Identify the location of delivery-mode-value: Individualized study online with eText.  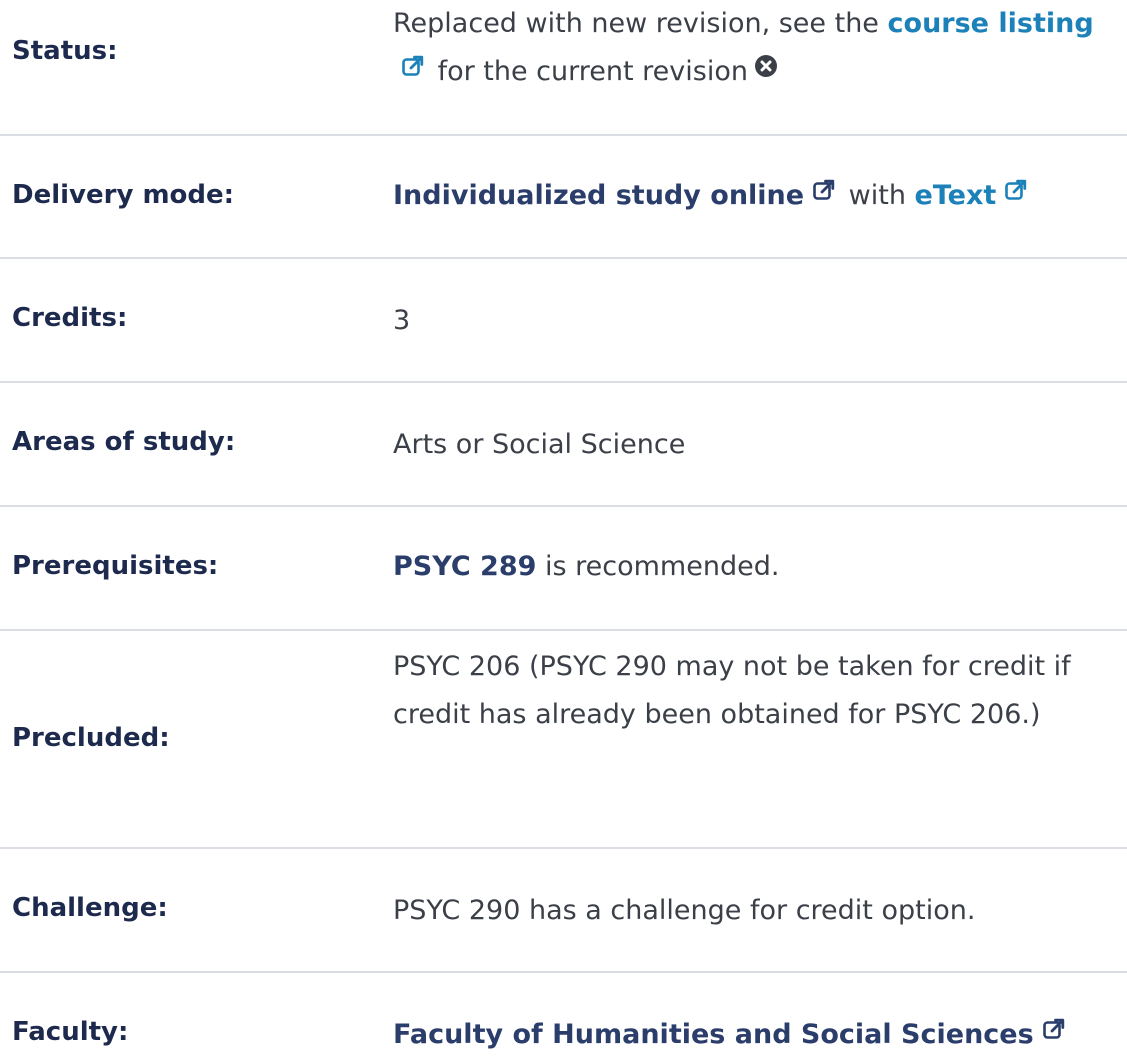
(760, 196).